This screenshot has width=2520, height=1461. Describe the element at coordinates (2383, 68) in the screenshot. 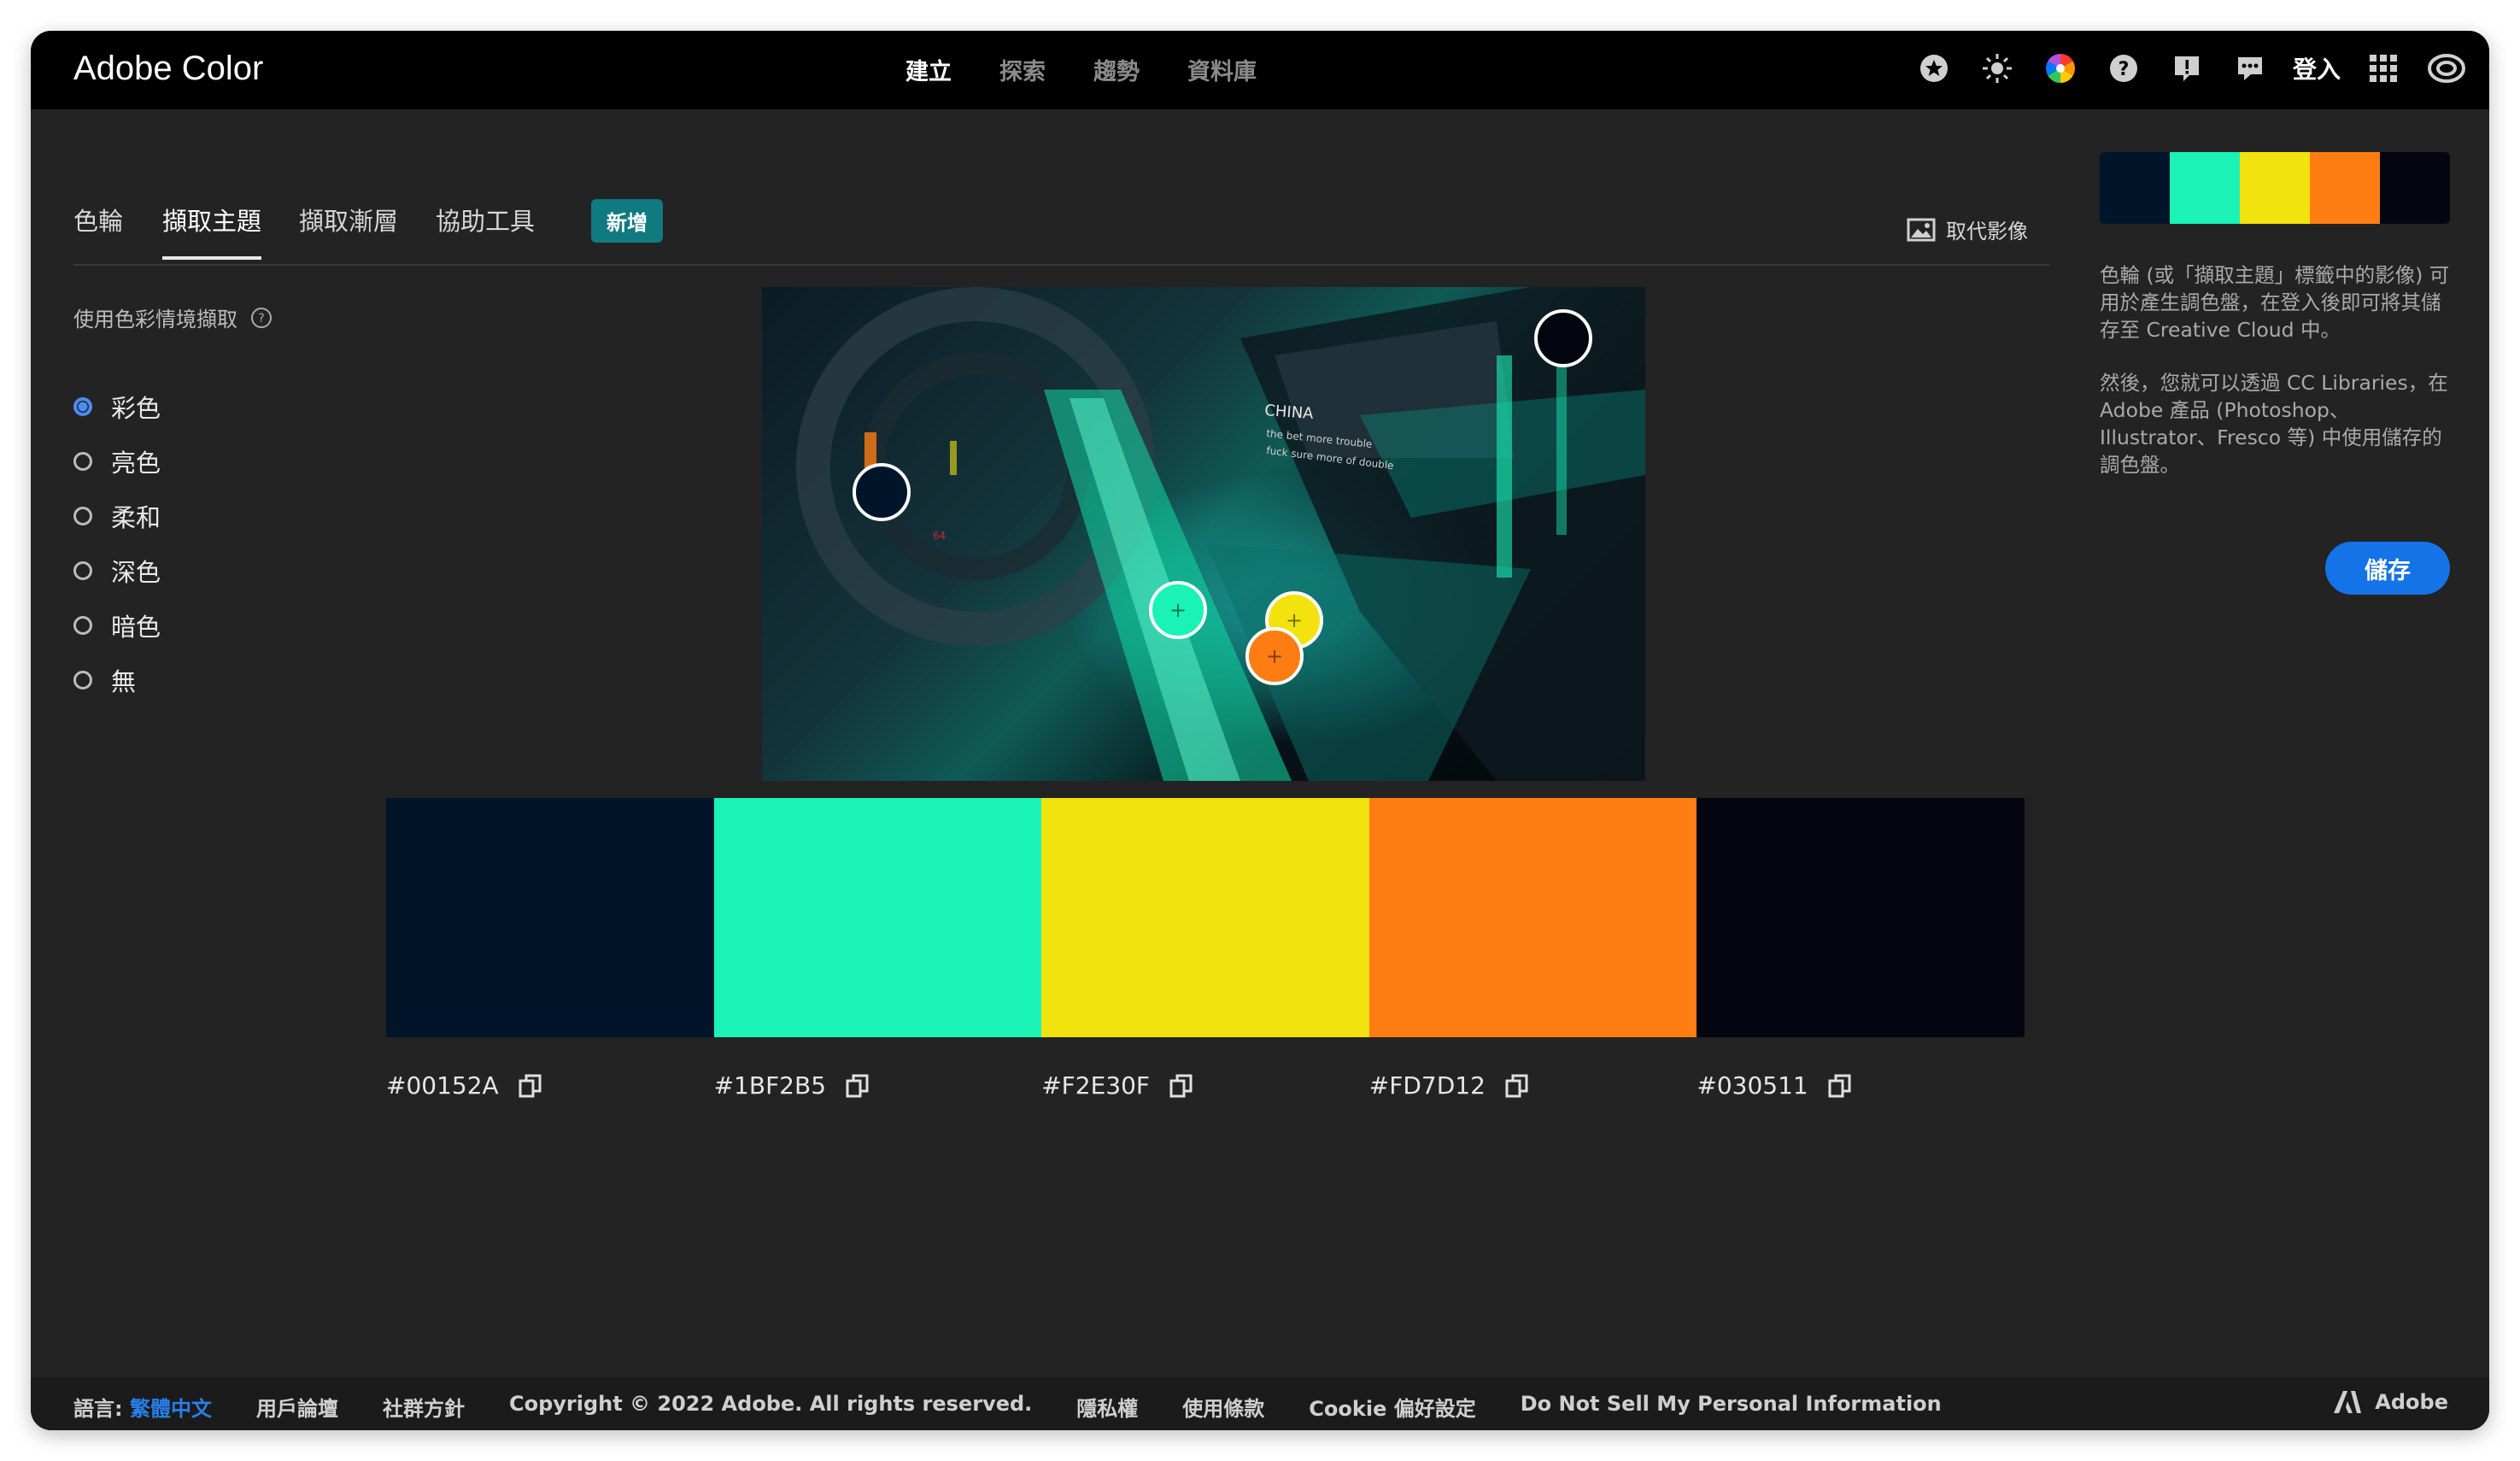

I see `app-grid-icon` at that location.